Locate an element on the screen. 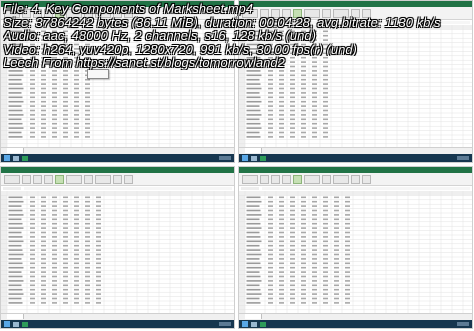  file-info-line: File: 4. Key Components of Marksheet.mp4 is located at coordinates (128, 9).